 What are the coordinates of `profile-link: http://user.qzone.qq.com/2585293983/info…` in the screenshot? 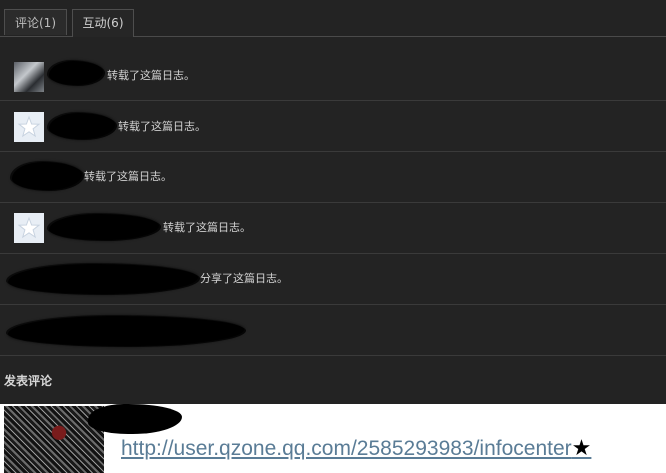 It's located at (356, 448).